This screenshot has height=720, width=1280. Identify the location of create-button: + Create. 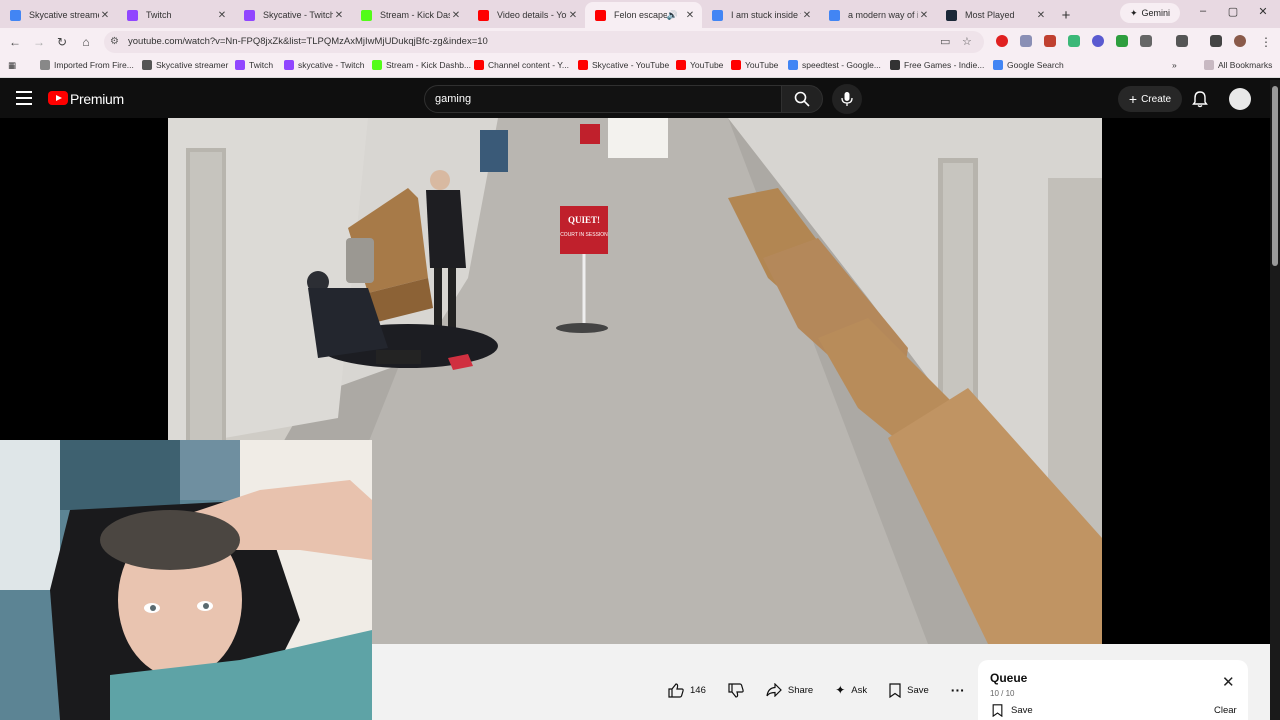
(1150, 99).